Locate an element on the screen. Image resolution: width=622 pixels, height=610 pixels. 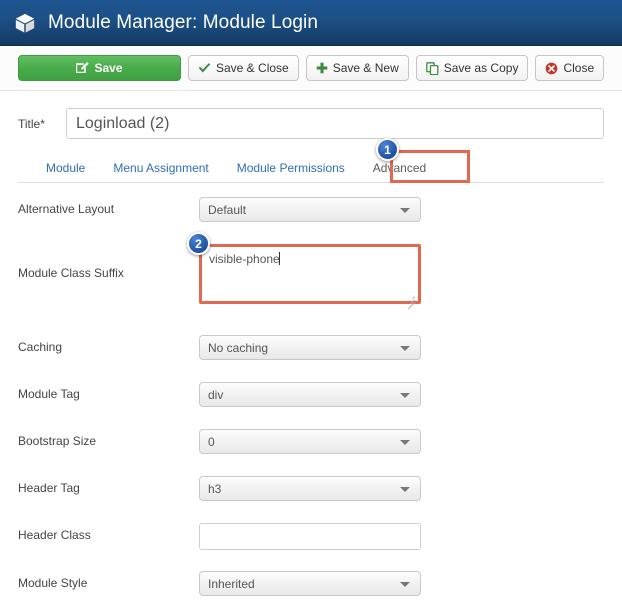
select-header-tag-value: h3 is located at coordinates (215, 488).